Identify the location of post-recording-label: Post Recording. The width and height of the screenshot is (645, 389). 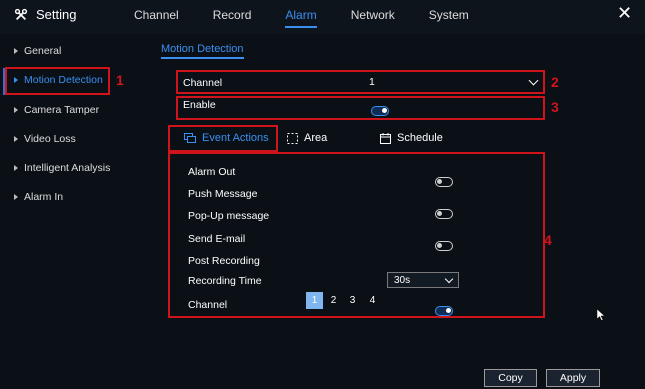
(224, 261).